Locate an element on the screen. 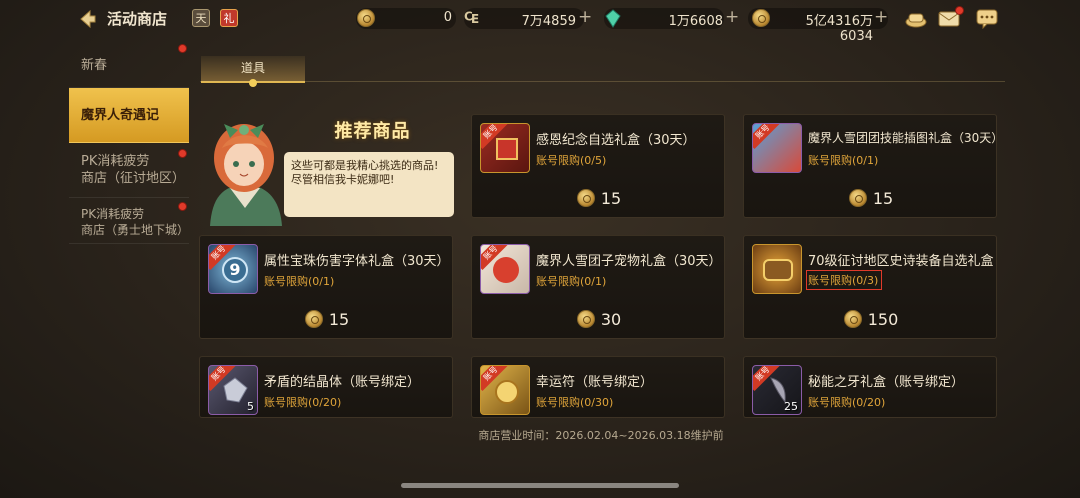 The width and height of the screenshot is (1080, 498). item-quantity: 5 is located at coordinates (250, 406).